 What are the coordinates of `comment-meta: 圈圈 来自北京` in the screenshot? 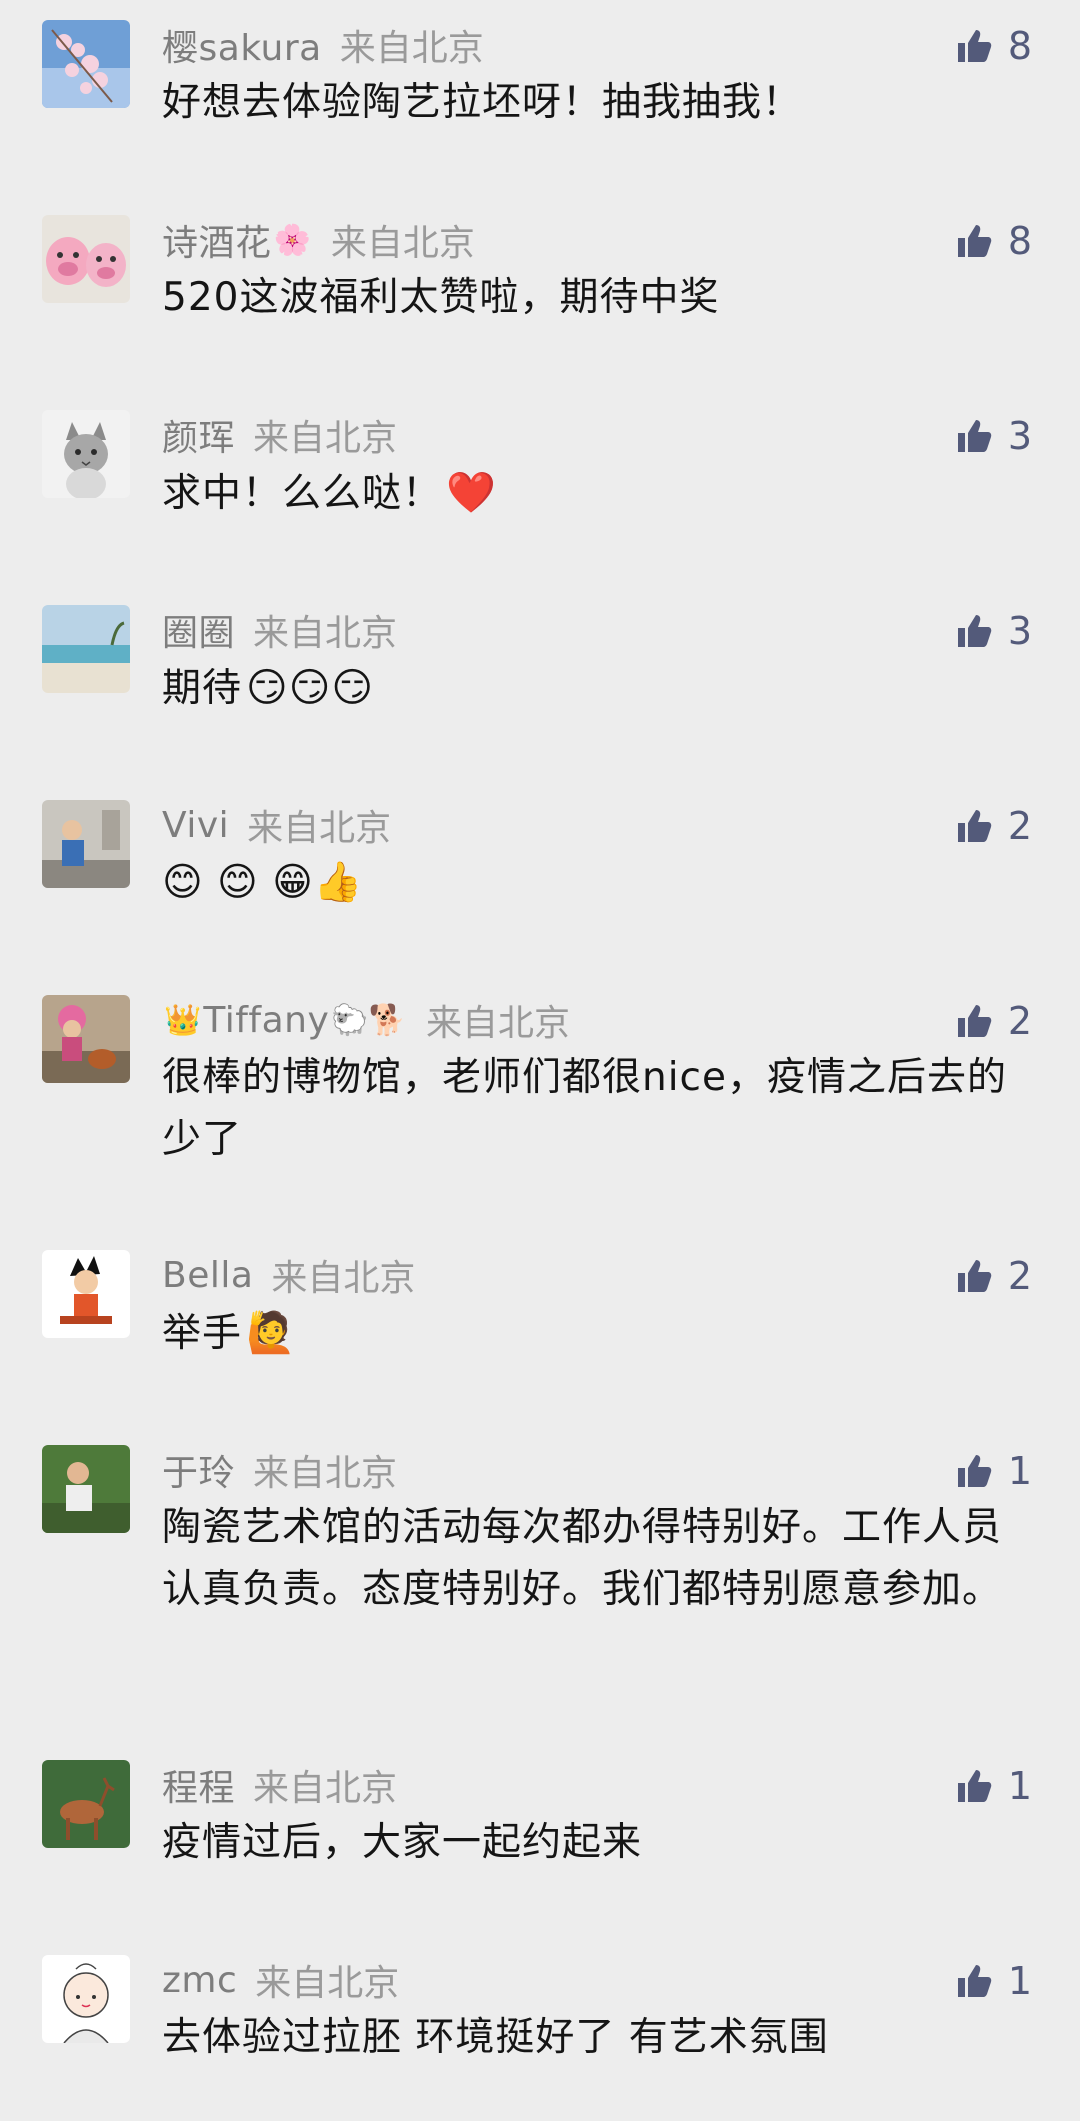 It's located at (279, 630).